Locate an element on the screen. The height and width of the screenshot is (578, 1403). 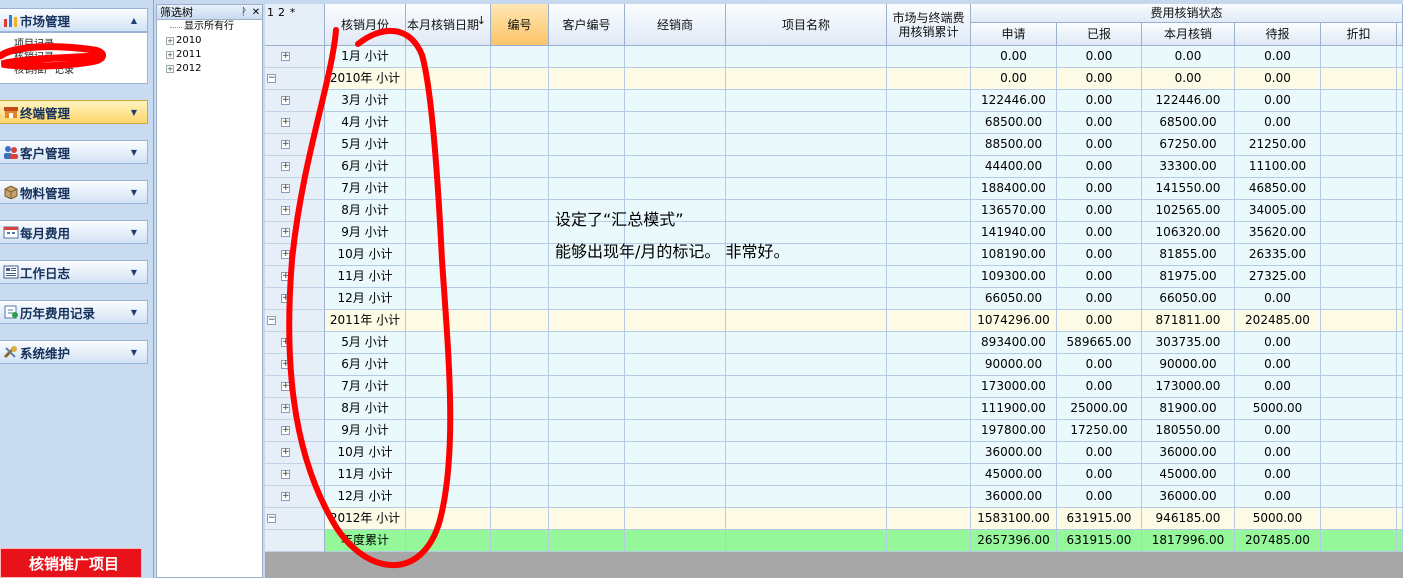
cell-verified: 1817996.00 is located at coordinates (1188, 541).